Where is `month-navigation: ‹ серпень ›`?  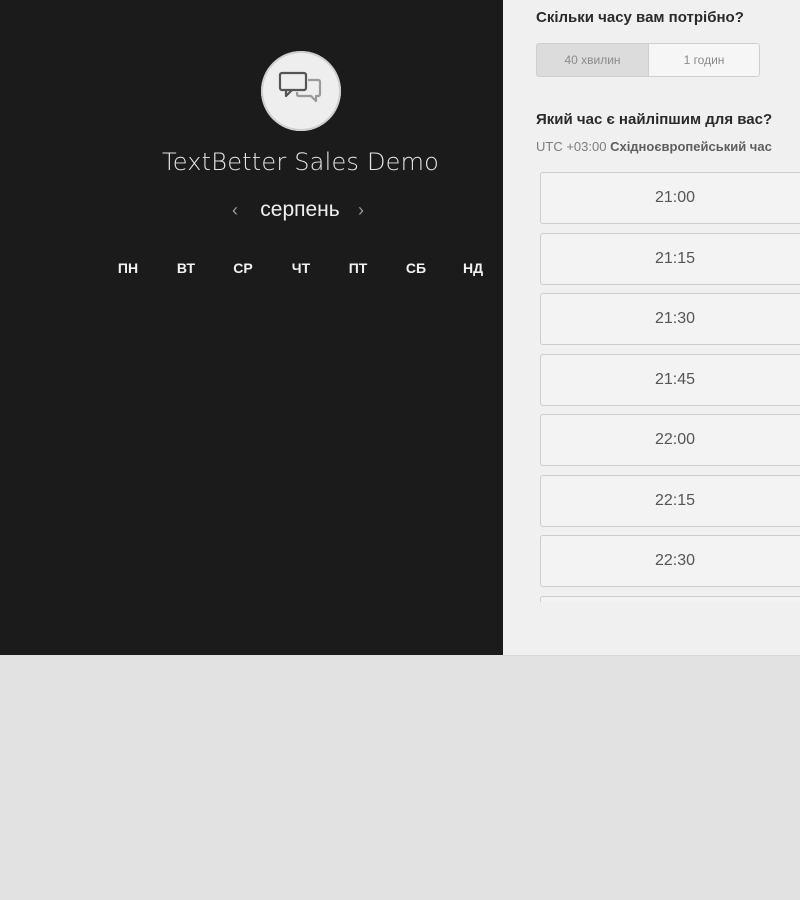
month-navigation: ‹ серпень › is located at coordinates (300, 211).